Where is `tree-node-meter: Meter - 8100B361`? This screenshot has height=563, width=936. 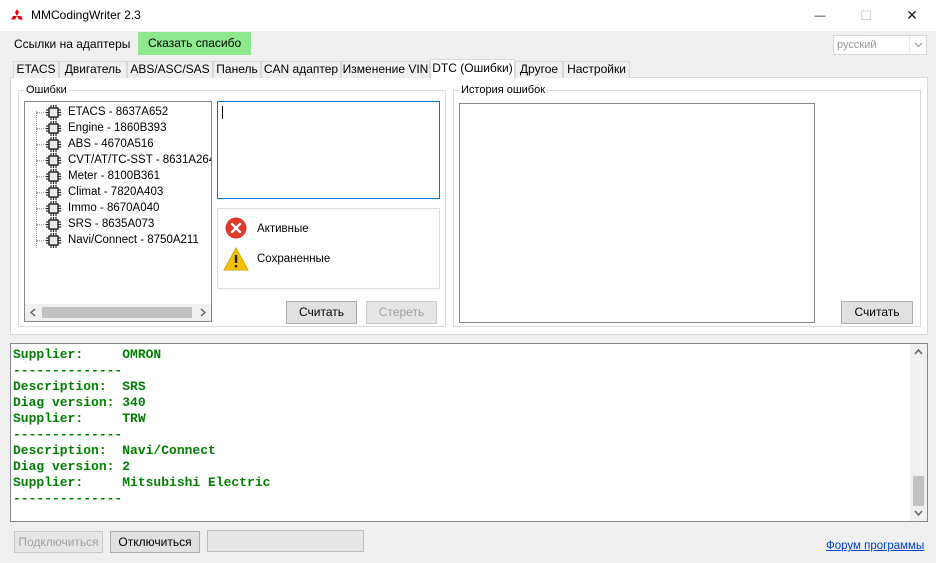 tree-node-meter: Meter - 8100B361 is located at coordinates (118, 176).